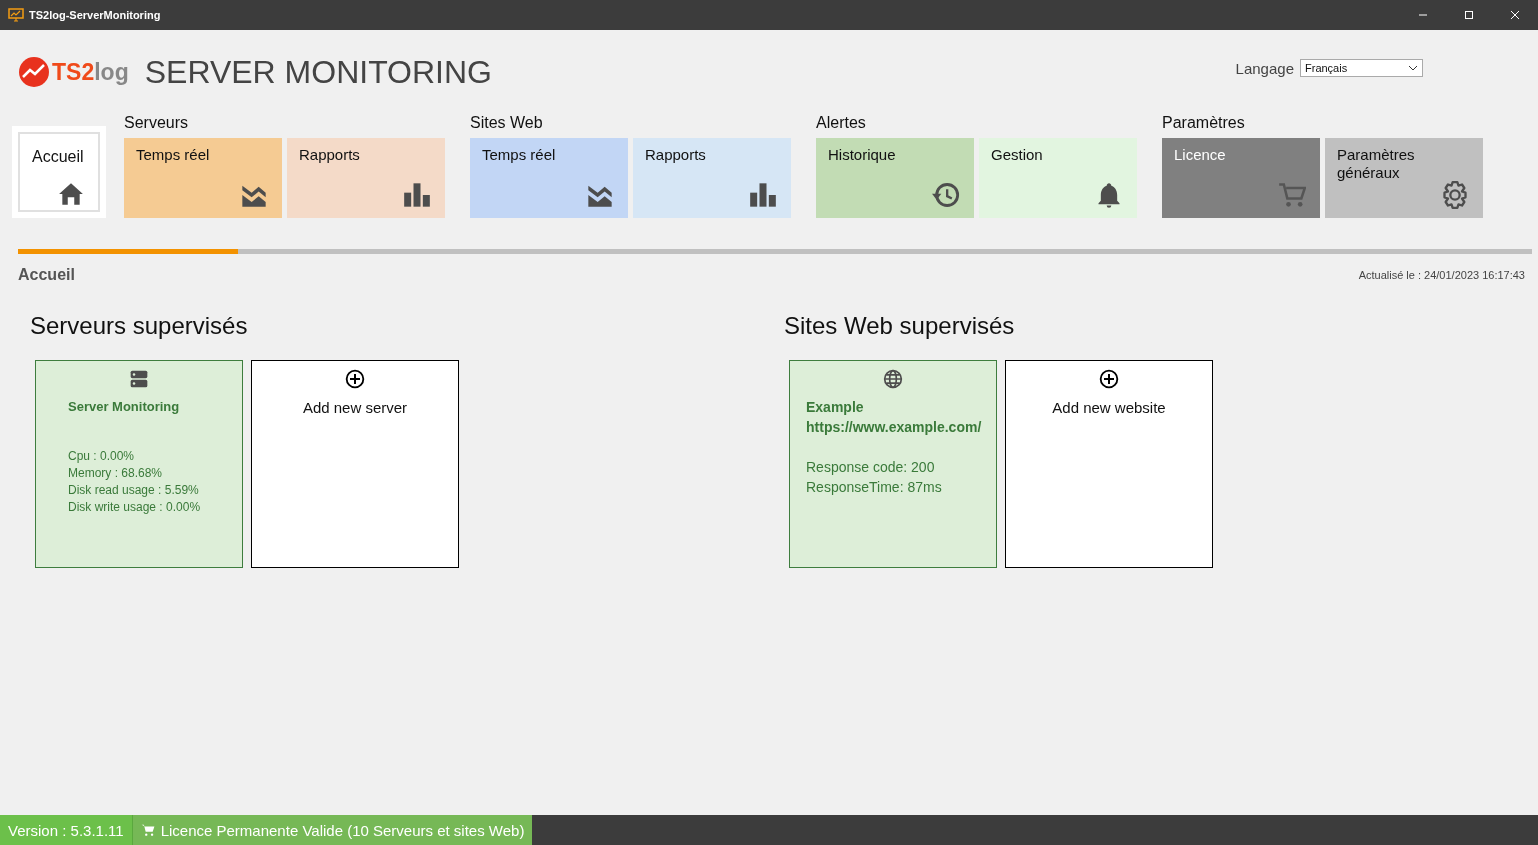 This screenshot has width=1538, height=845. I want to click on group-title: Paramètres, so click(1204, 123).